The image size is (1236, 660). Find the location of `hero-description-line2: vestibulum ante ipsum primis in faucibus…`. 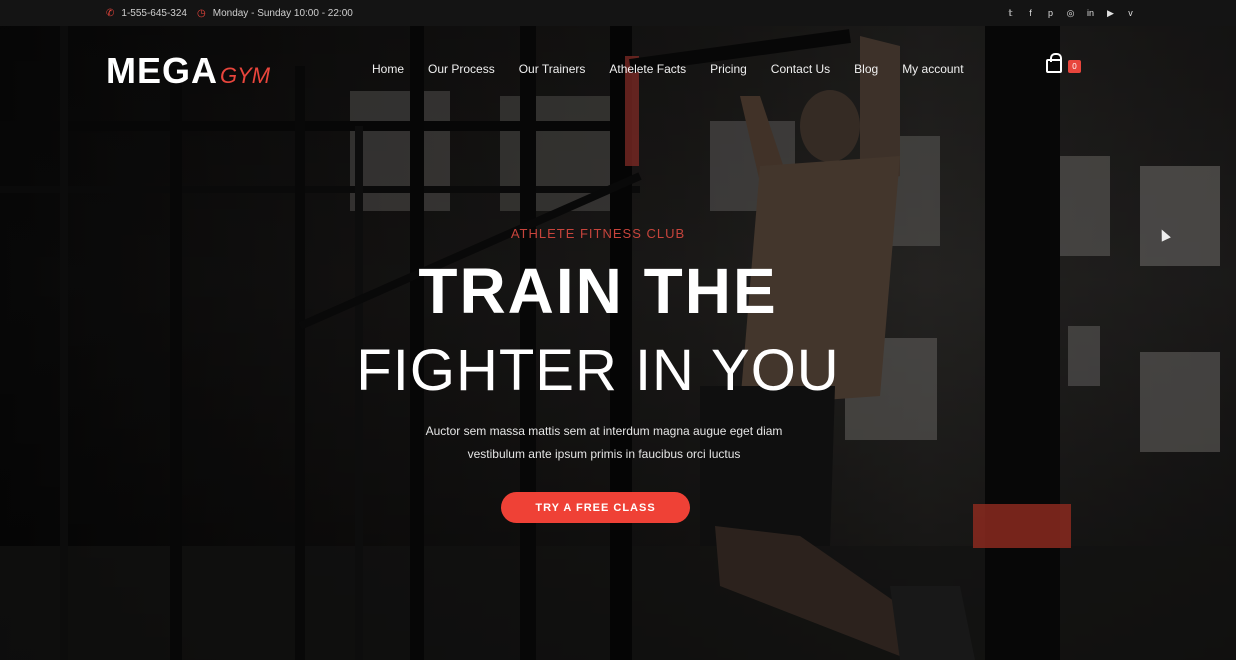

hero-description-line2: vestibulum ante ipsum primis in faucibus… is located at coordinates (604, 454).